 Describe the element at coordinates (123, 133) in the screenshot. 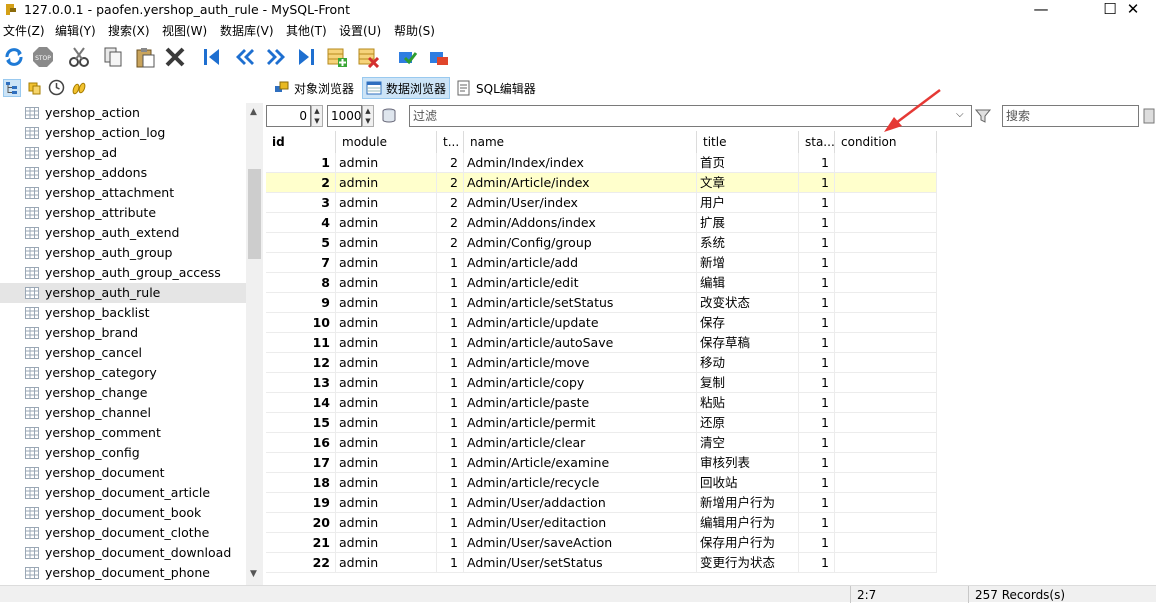

I see `tree-item-table: yershop_action_log` at that location.